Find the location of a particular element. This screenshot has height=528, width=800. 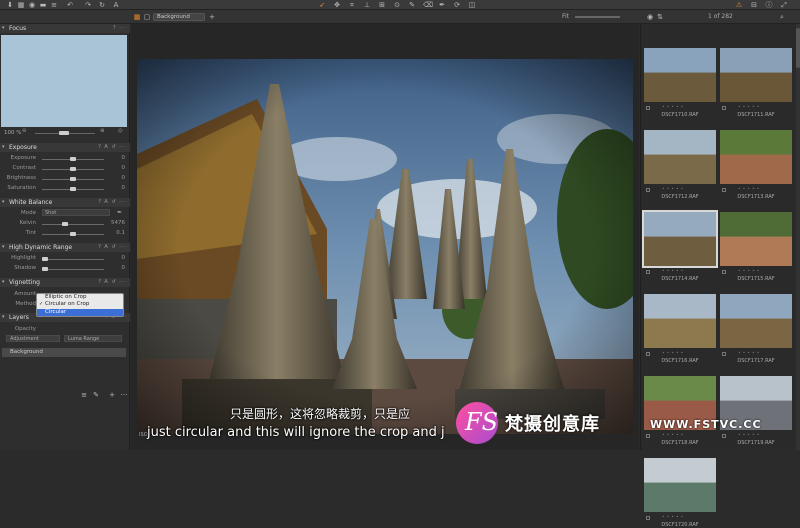

scrollbar-thumb is located at coordinates (798, 48).